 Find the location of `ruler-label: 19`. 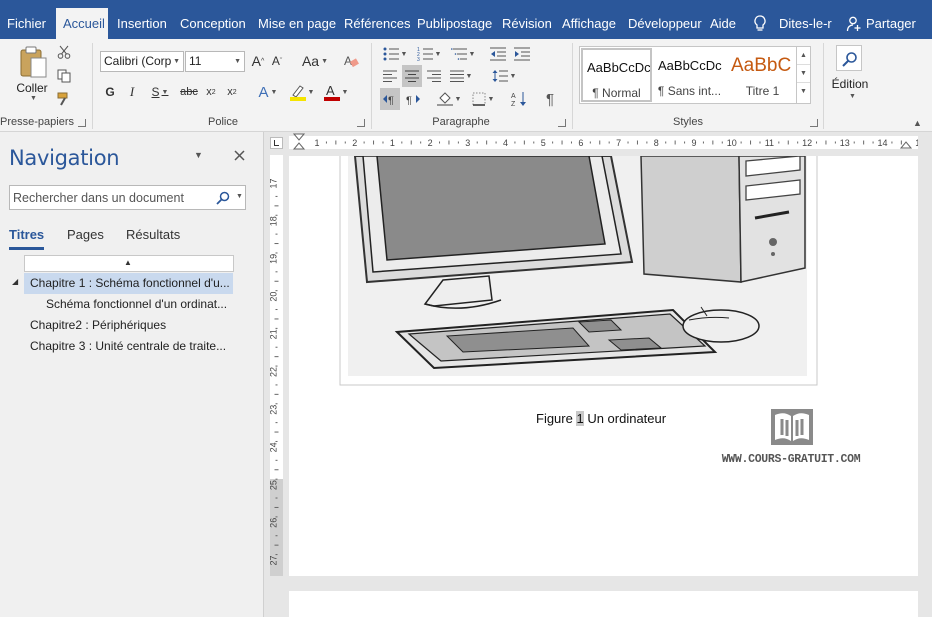

ruler-label: 19 is located at coordinates (274, 259).